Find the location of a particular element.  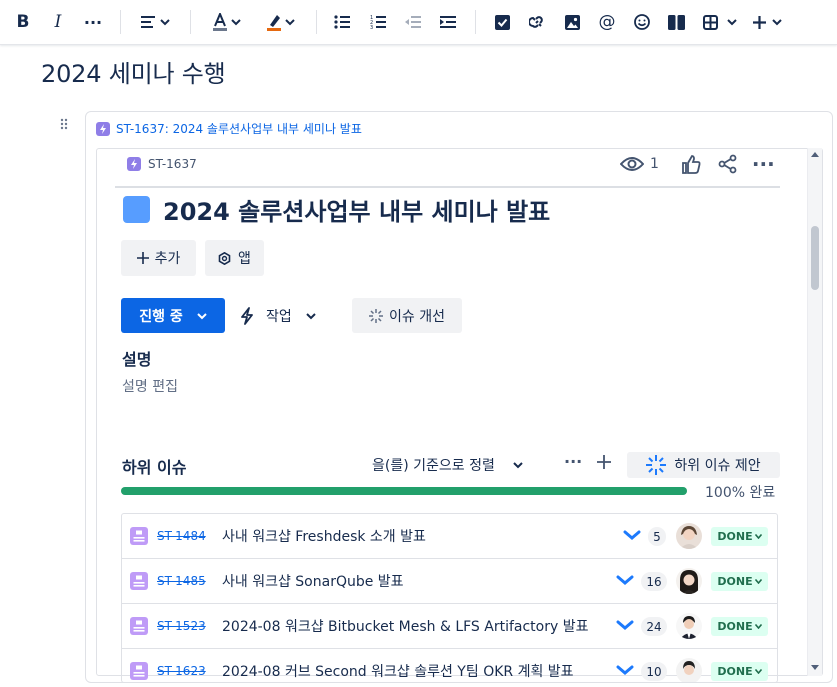

issue-key-breadcrumb: ST-1637 is located at coordinates (162, 164).